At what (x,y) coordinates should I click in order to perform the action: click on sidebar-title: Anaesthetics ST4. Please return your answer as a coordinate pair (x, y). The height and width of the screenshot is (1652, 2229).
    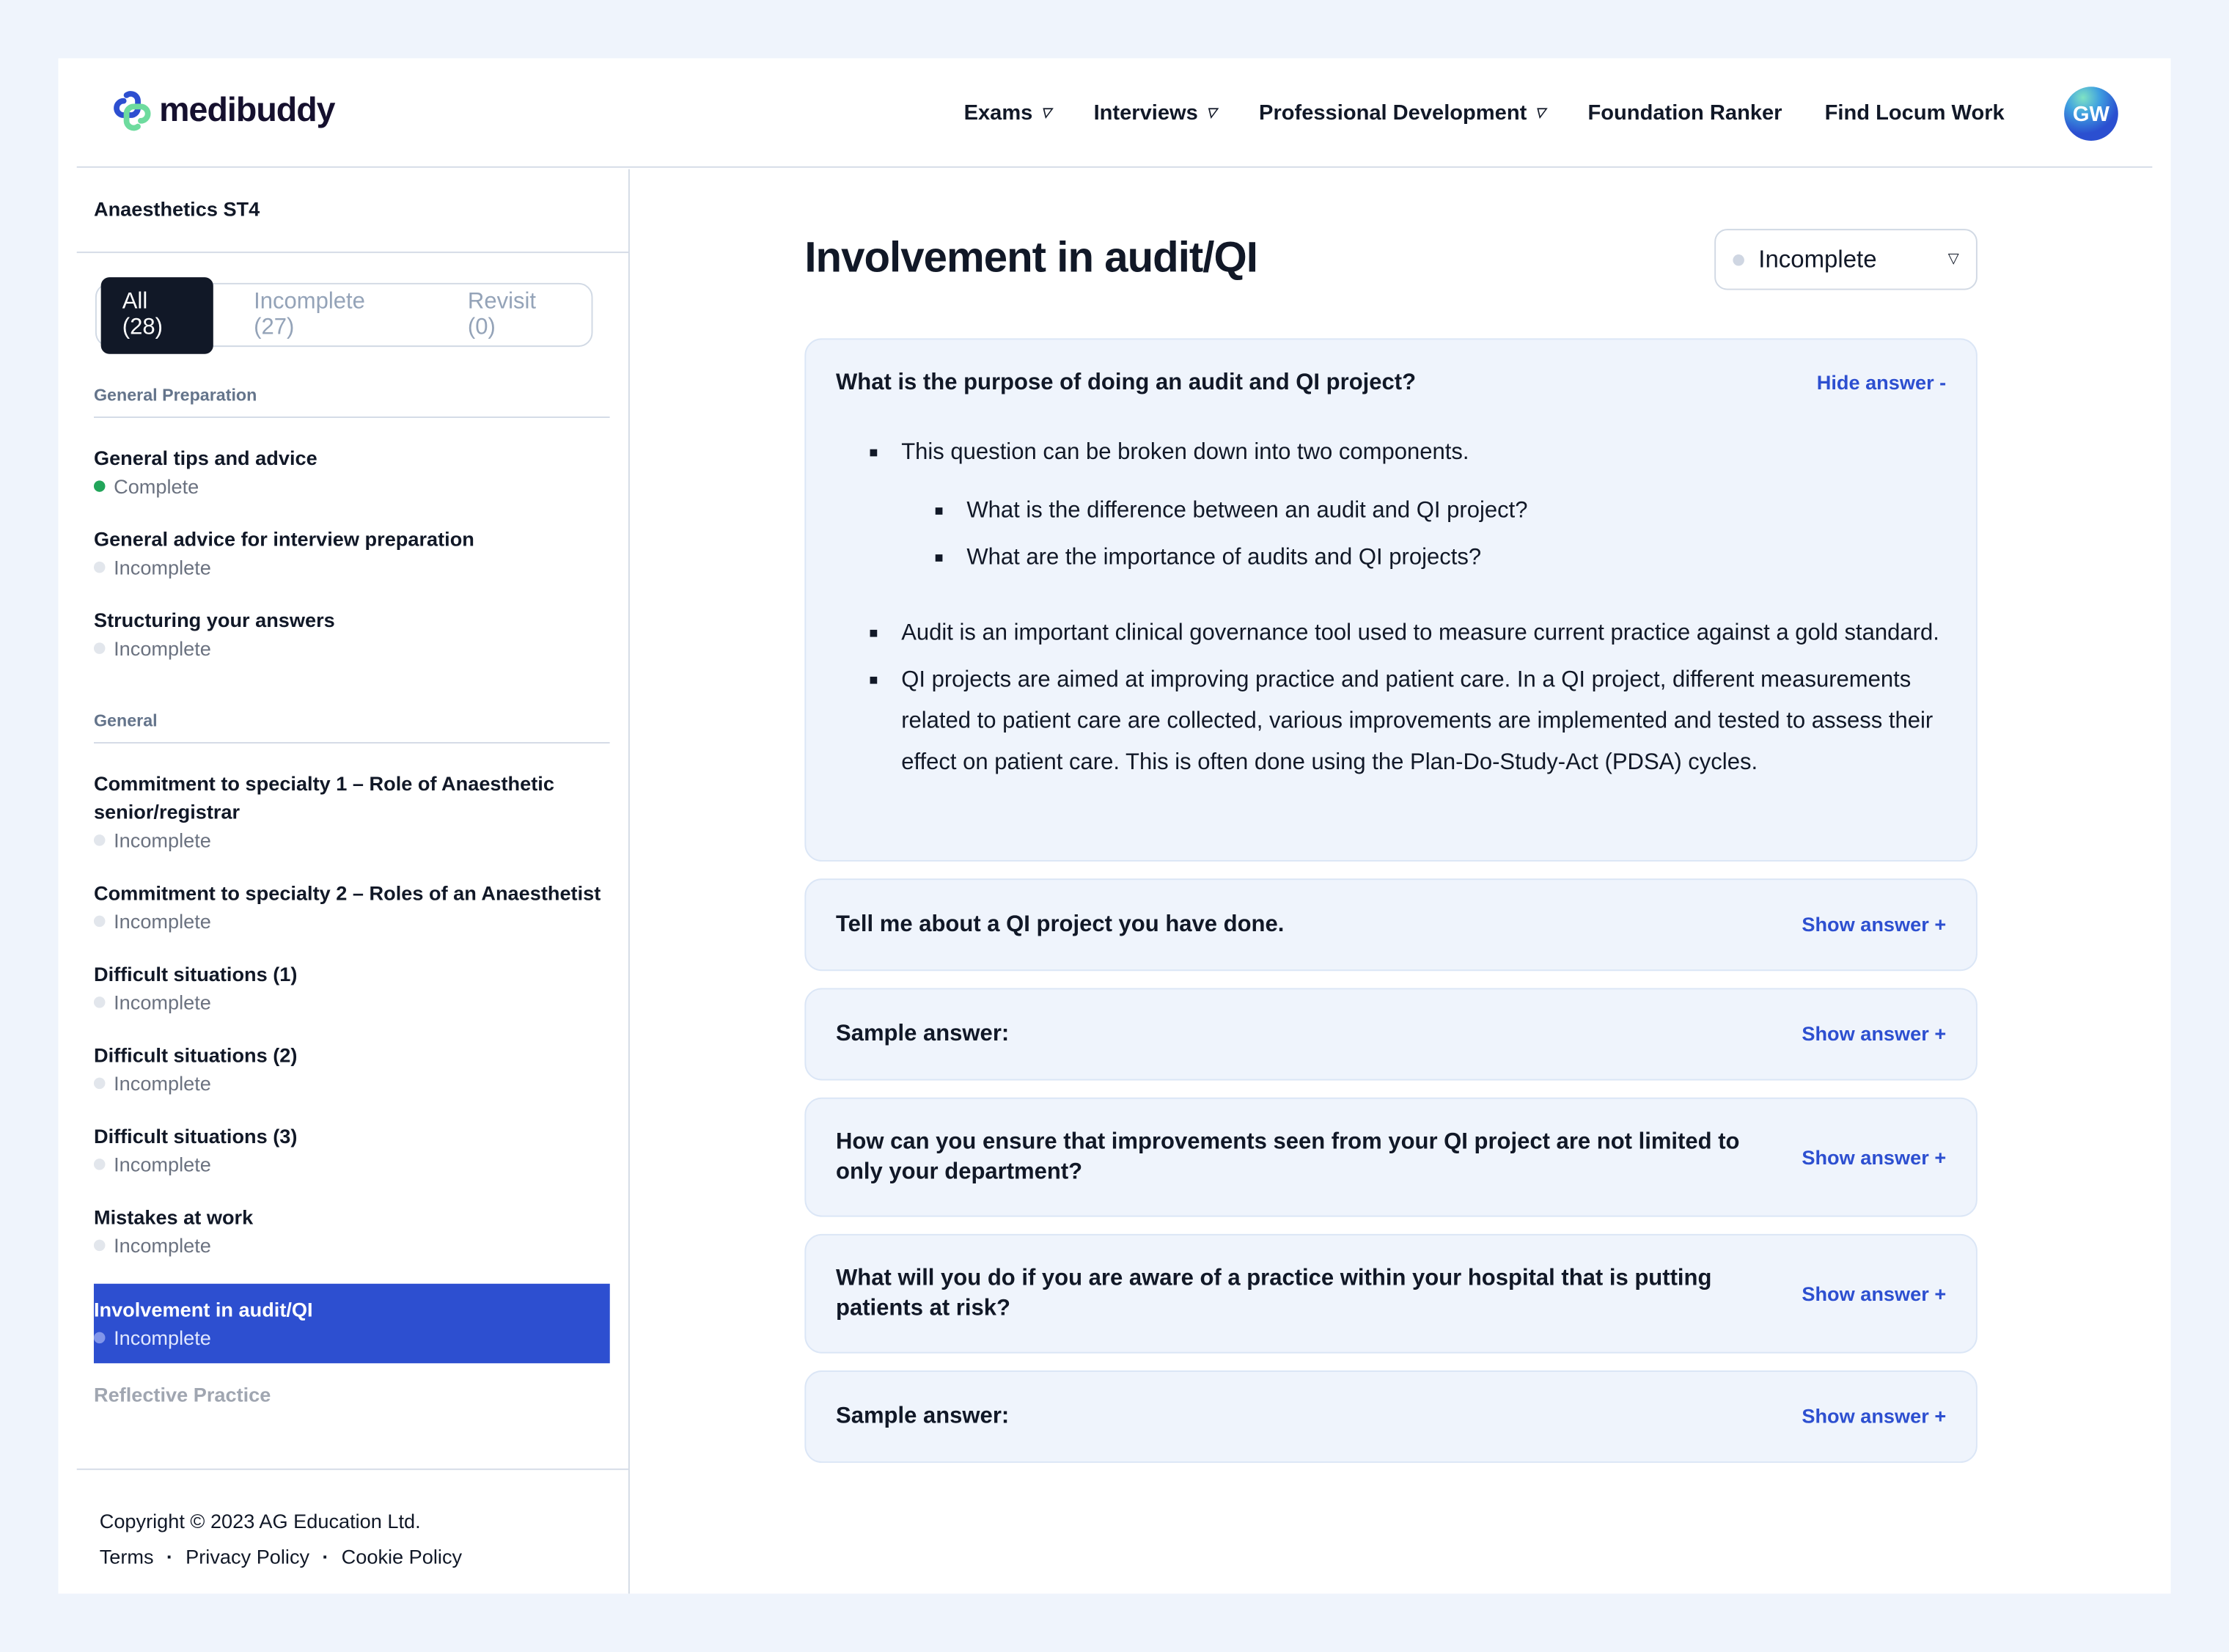
    Looking at the image, I should click on (176, 209).